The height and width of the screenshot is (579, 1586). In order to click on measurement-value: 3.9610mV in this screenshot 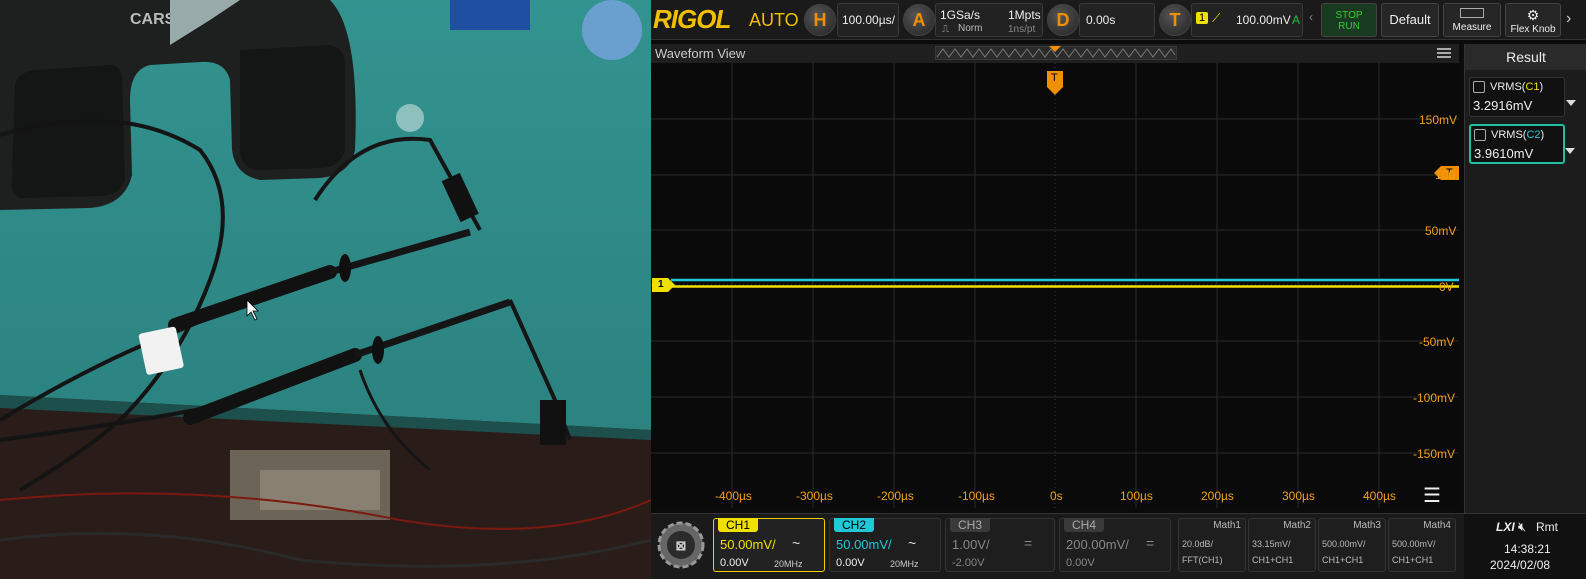, I will do `click(1504, 153)`.